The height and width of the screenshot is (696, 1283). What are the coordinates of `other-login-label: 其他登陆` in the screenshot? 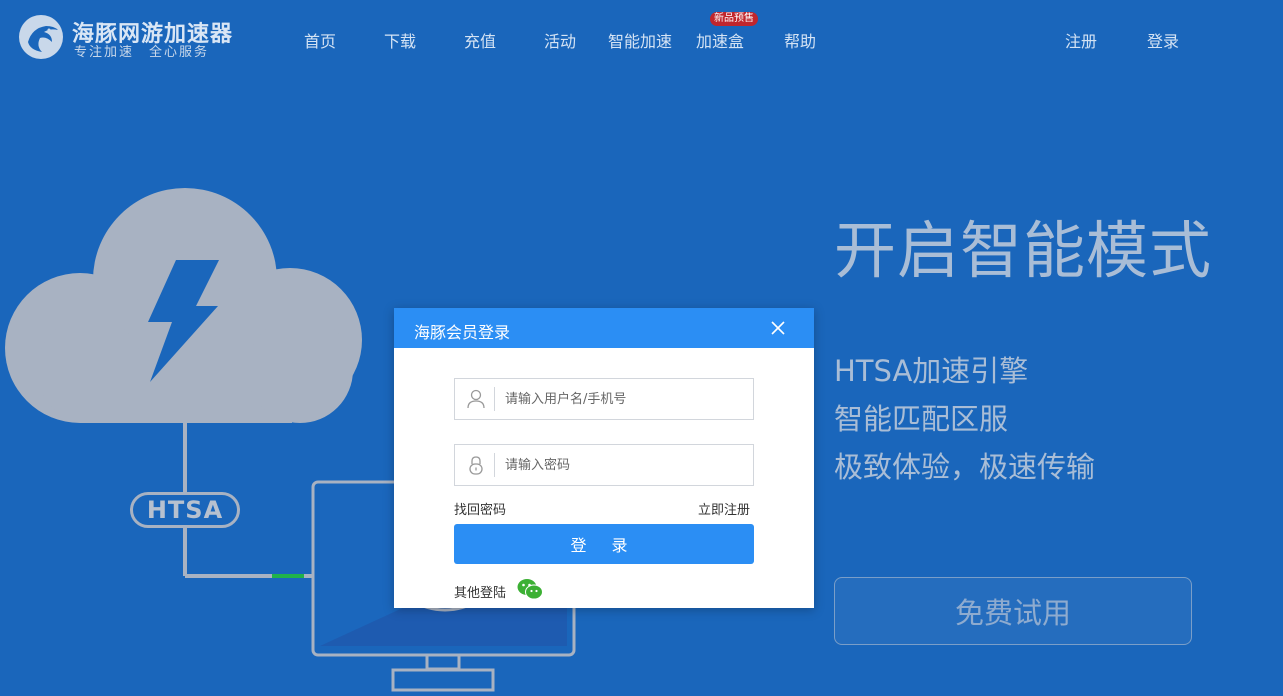 It's located at (480, 593).